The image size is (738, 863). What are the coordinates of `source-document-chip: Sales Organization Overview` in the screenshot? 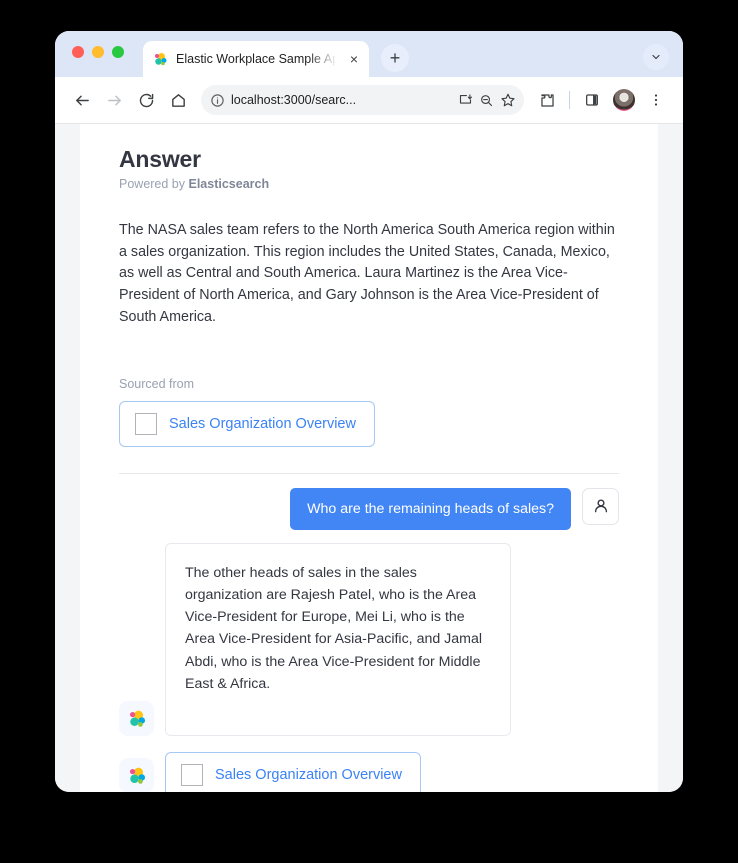 It's located at (247, 423).